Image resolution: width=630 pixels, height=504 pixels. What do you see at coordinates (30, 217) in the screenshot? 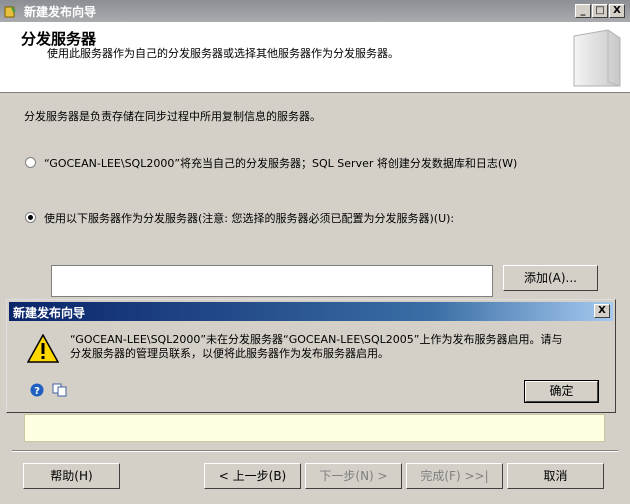
I see `option-other-distributor-radio` at bounding box center [30, 217].